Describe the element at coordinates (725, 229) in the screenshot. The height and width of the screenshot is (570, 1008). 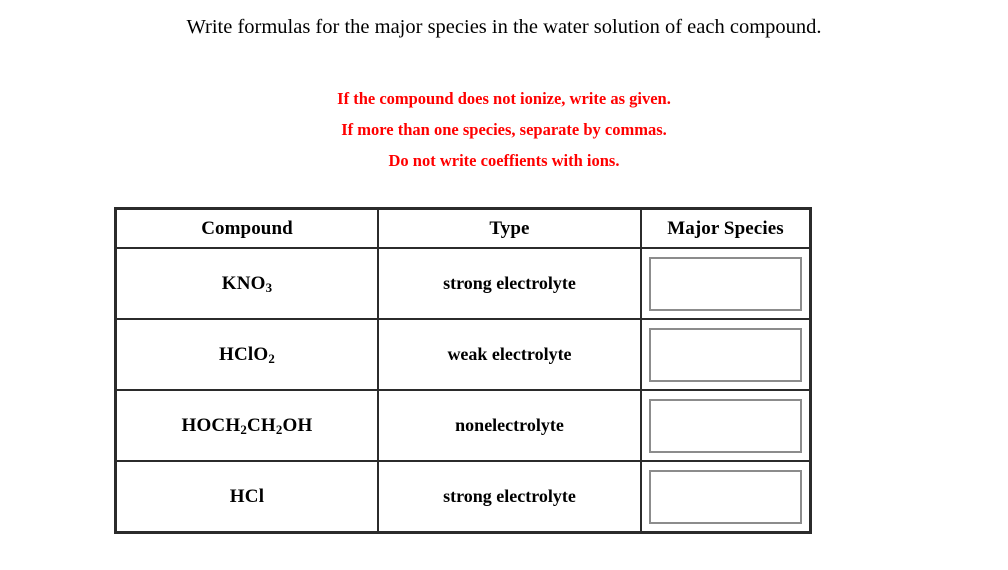
I see `column-header-major-species: Major Species` at that location.